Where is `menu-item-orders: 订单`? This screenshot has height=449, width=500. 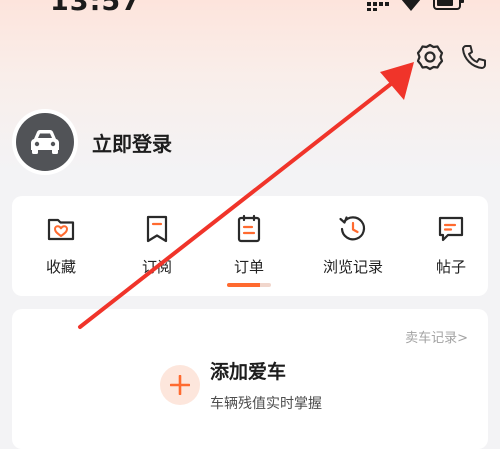 menu-item-orders: 订单 is located at coordinates (249, 245).